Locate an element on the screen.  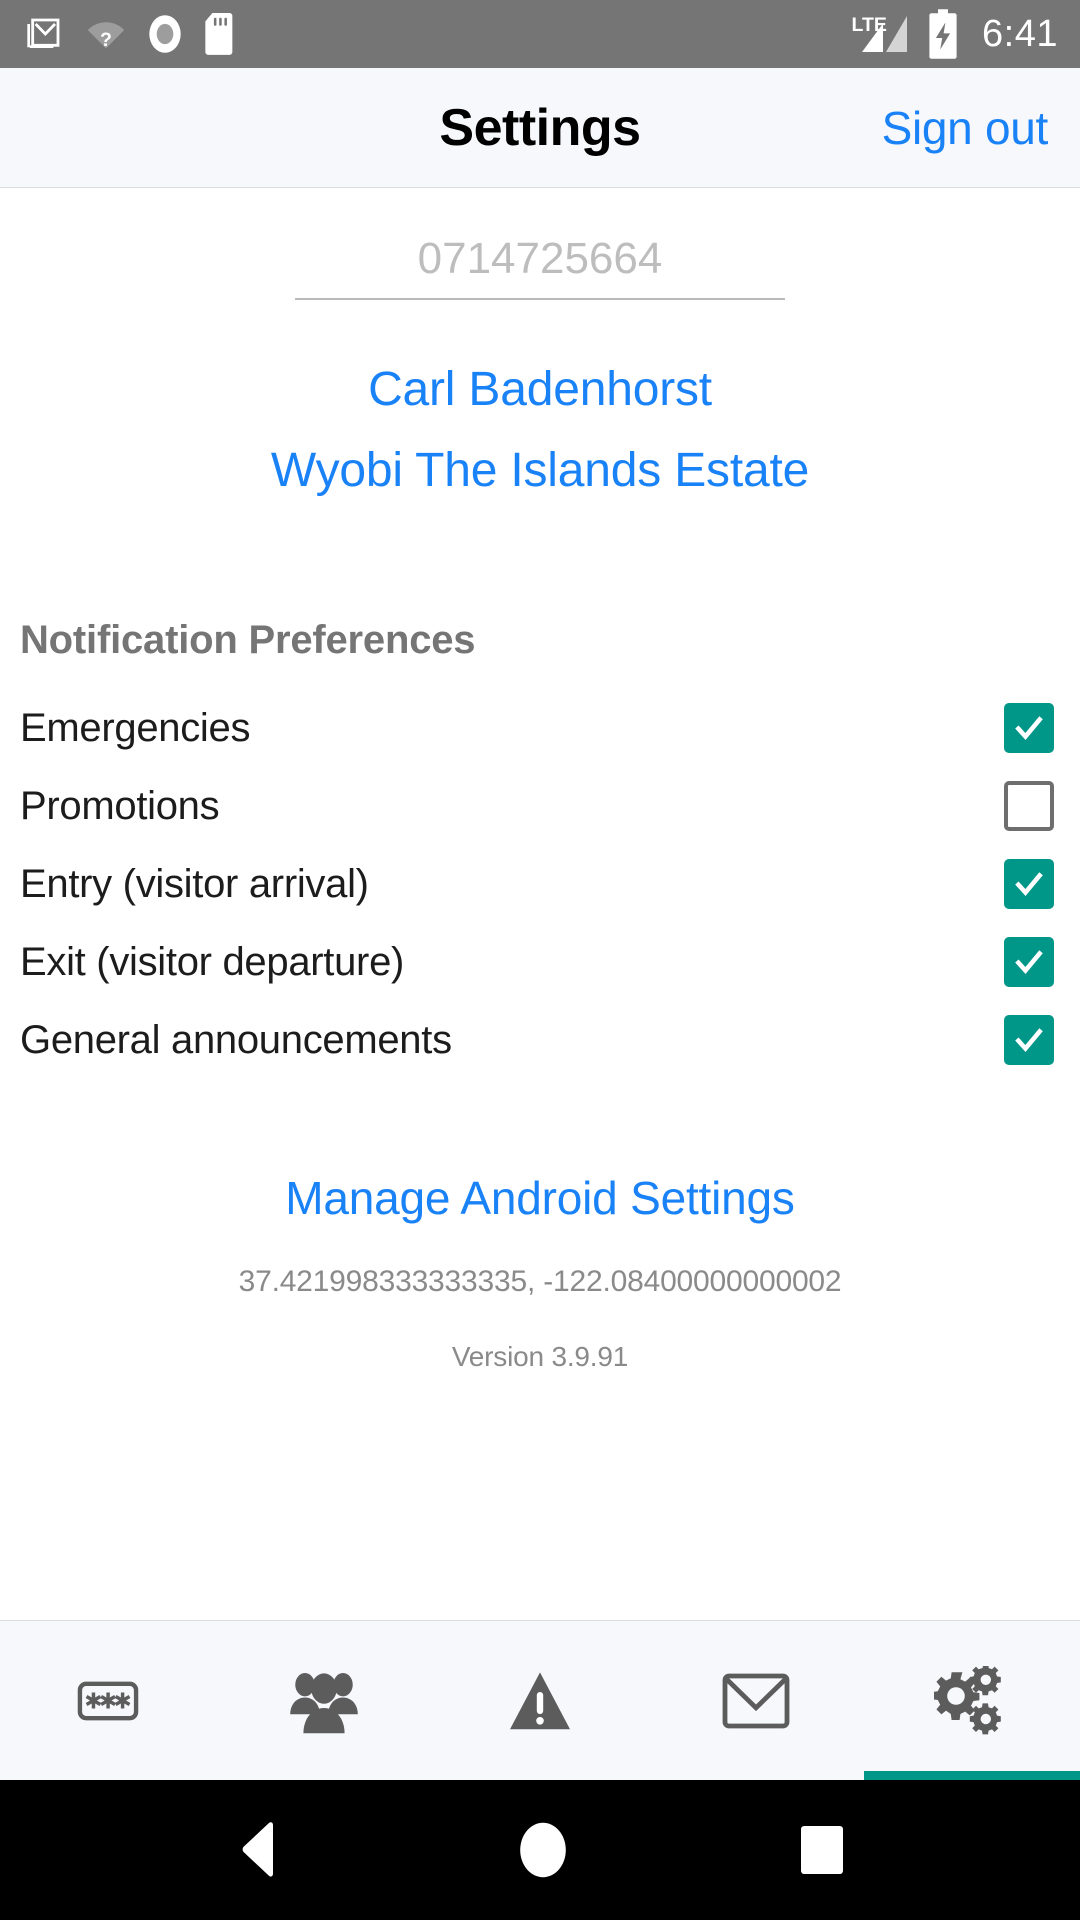
pref-row-general: General announcements is located at coordinates (540, 1040).